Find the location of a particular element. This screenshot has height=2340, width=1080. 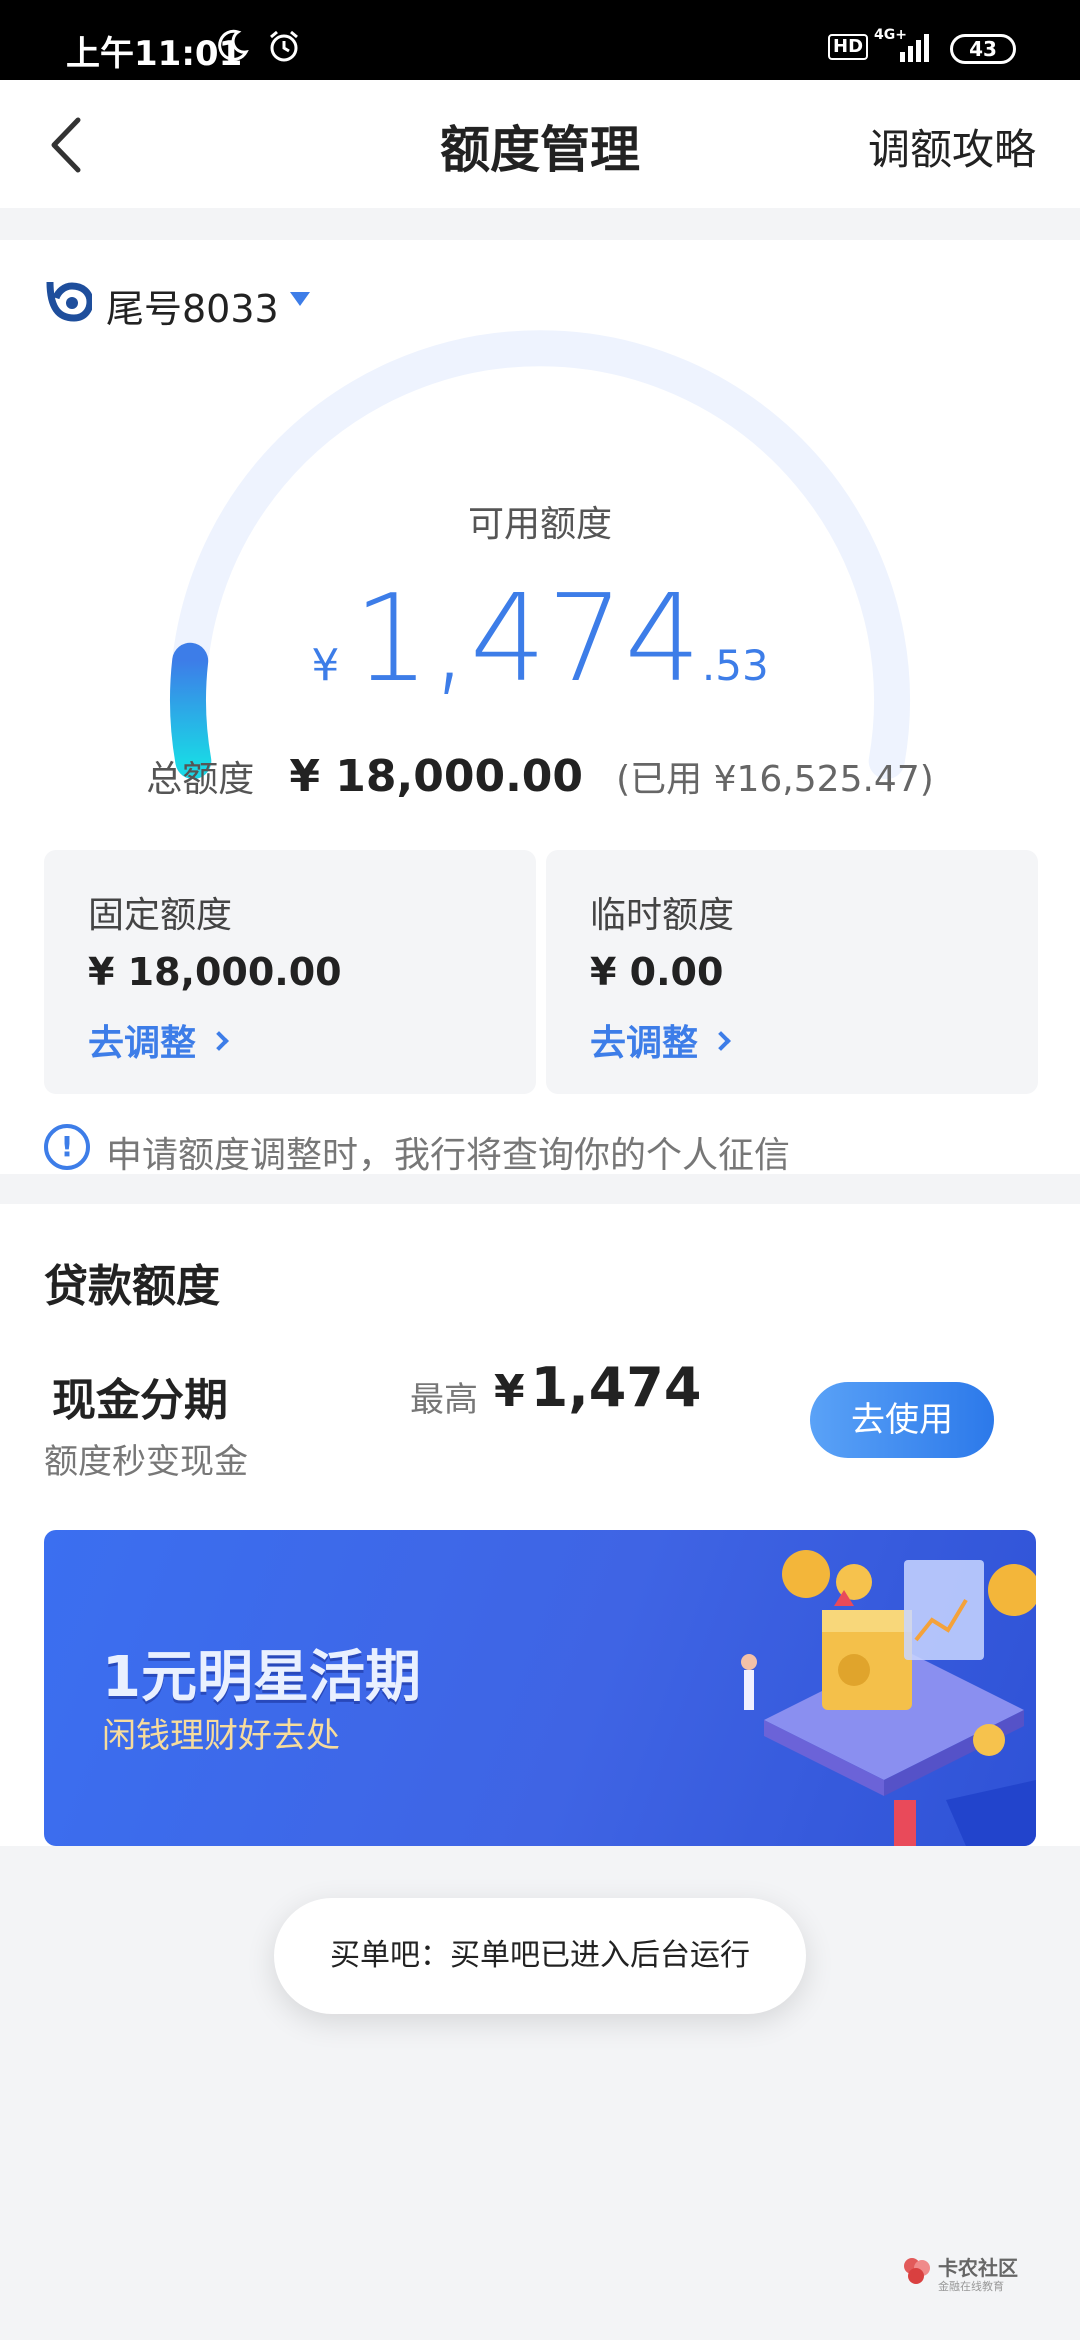

bank-logo-icon is located at coordinates (69, 301).